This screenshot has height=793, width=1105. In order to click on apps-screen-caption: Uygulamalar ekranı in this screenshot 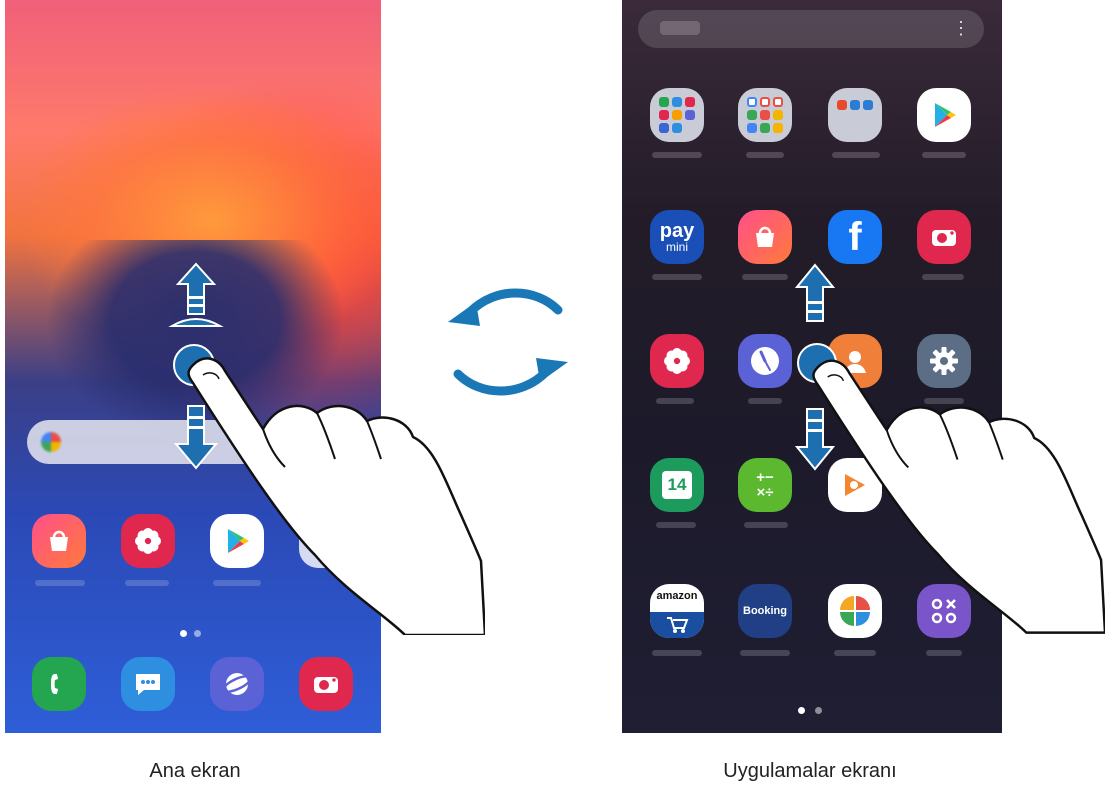, I will do `click(810, 771)`.